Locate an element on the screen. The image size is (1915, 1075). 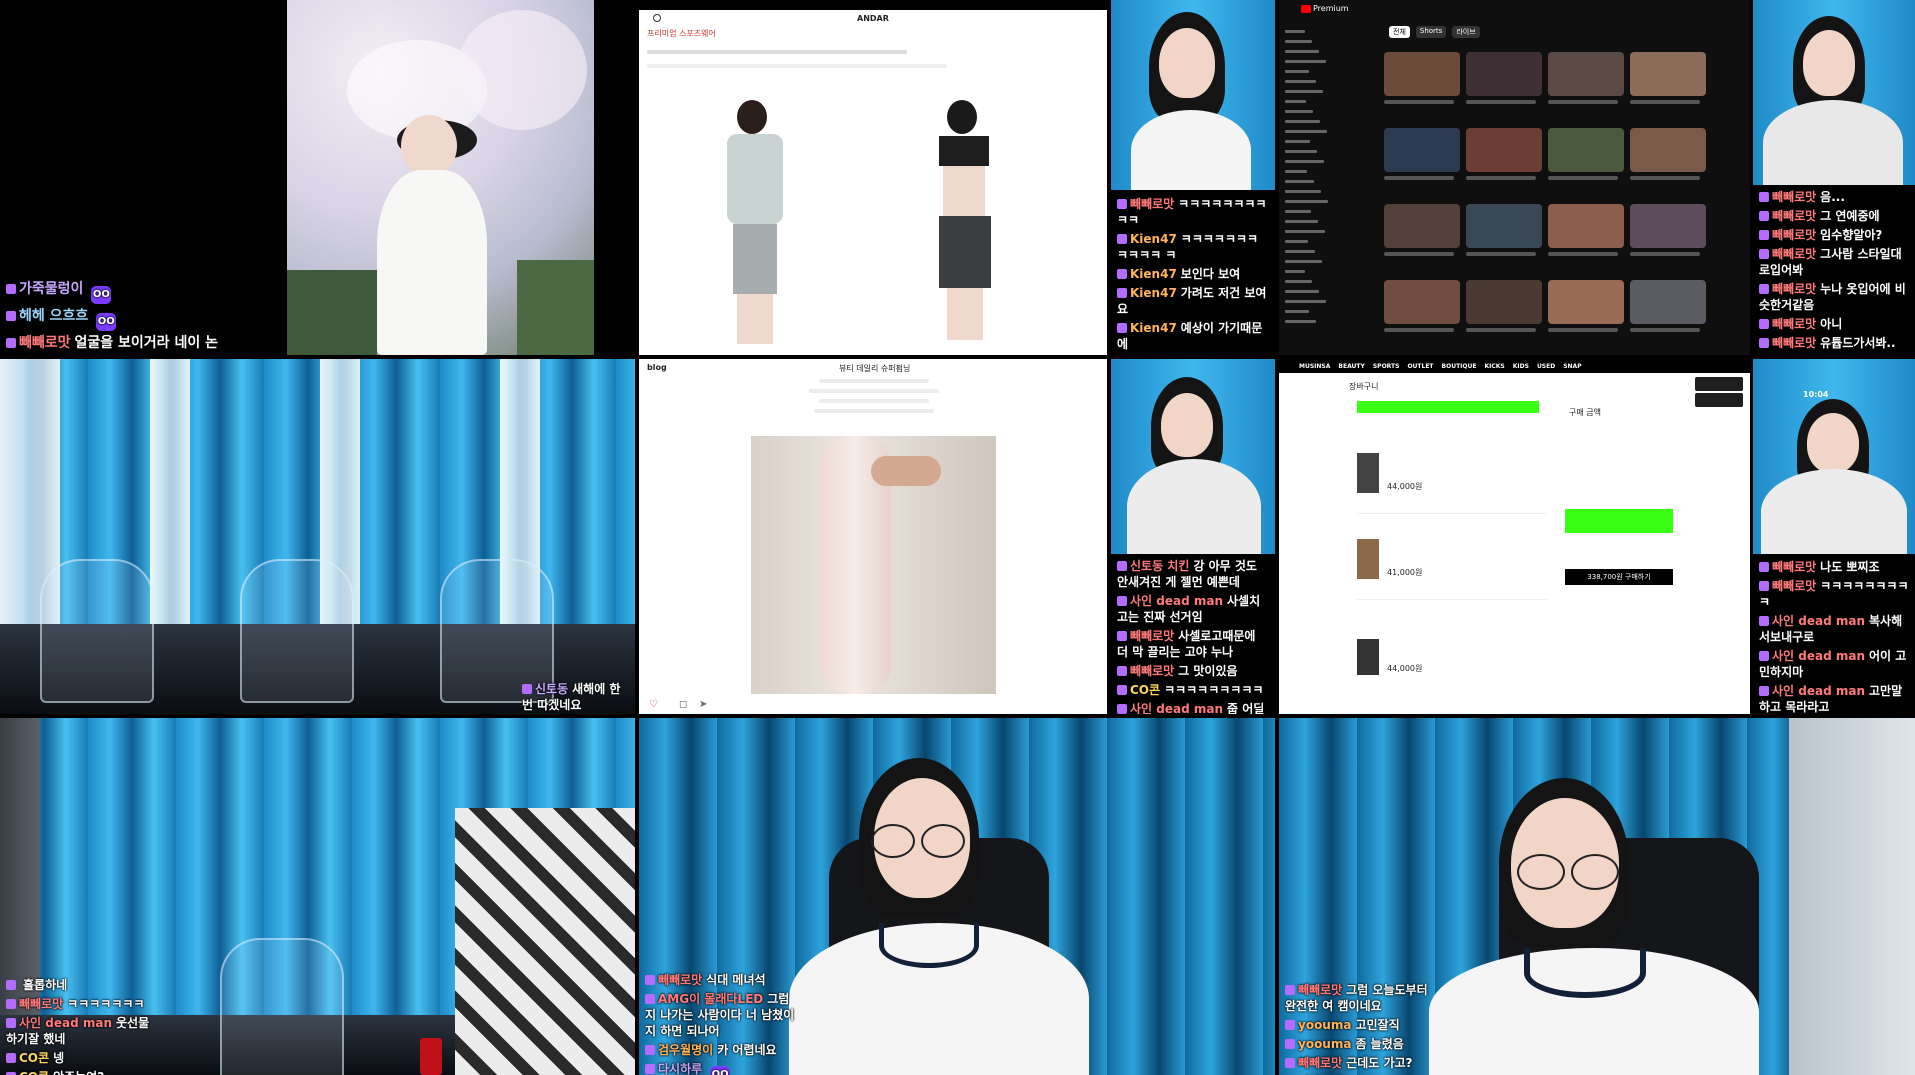
blog-label: blog is located at coordinates (657, 367).